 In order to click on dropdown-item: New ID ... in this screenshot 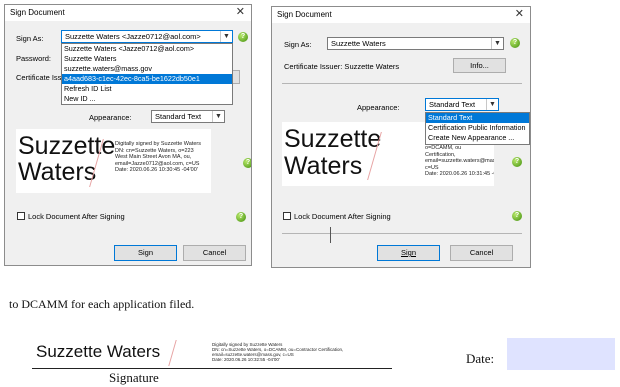, I will do `click(147, 99)`.